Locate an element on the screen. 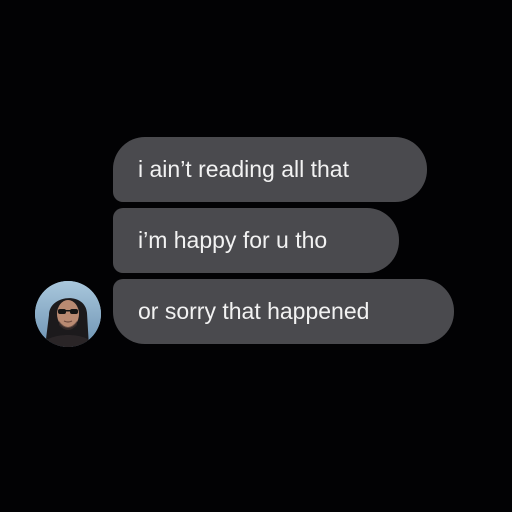 The image size is (512, 512). person-with-sunglasses-avatar-icon is located at coordinates (68, 314).